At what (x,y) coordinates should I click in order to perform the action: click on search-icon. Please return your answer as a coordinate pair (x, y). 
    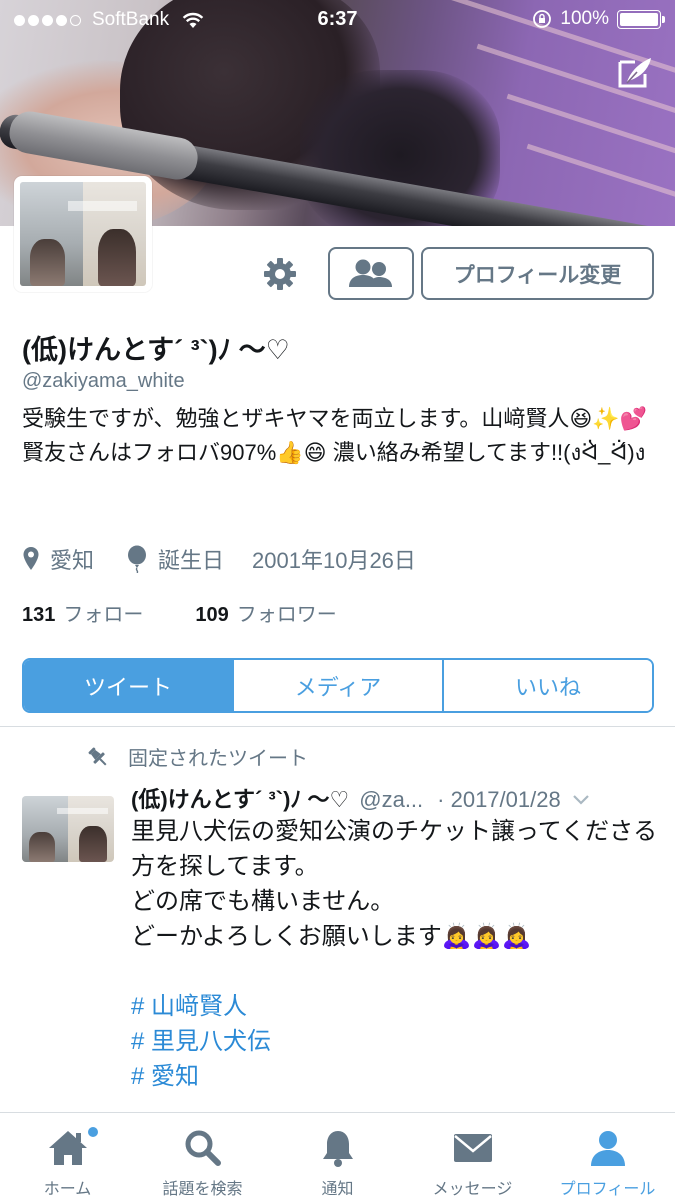
    Looking at the image, I should click on (203, 1148).